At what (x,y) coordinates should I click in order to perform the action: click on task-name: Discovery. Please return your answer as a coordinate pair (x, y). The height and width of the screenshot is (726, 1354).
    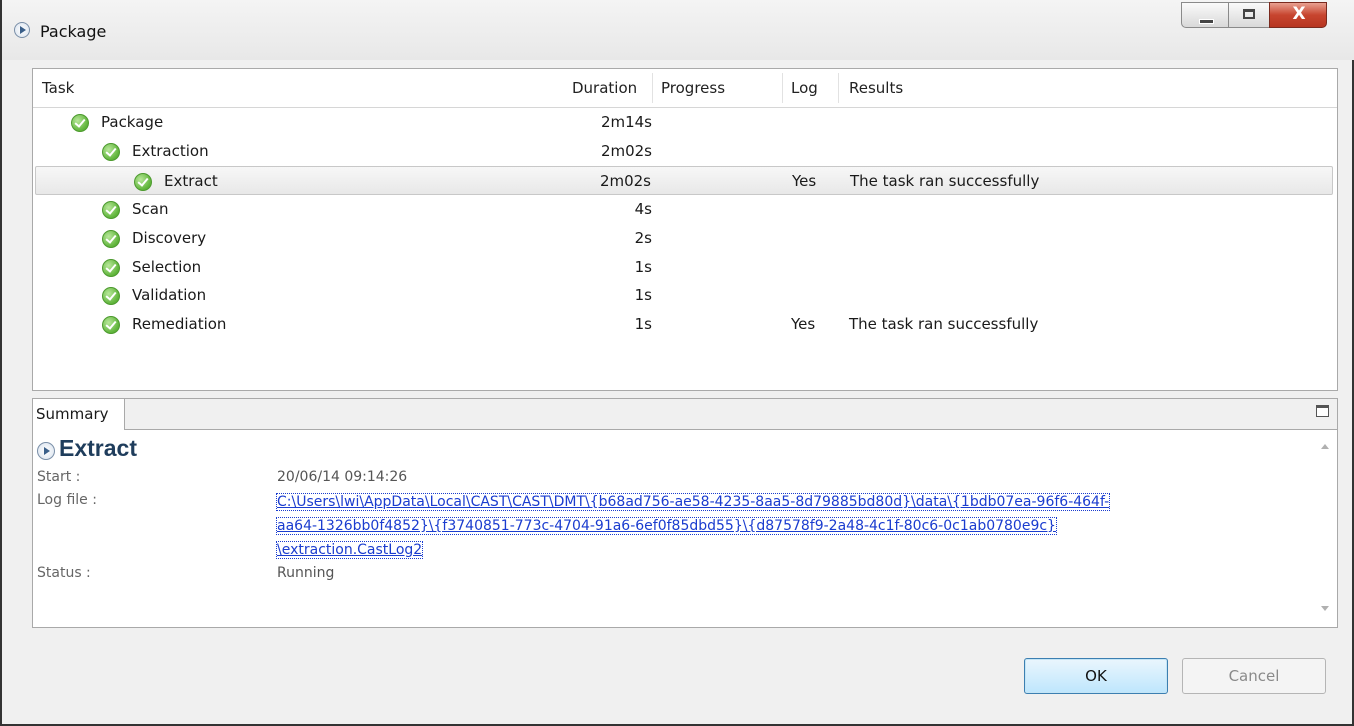
    Looking at the image, I should click on (169, 238).